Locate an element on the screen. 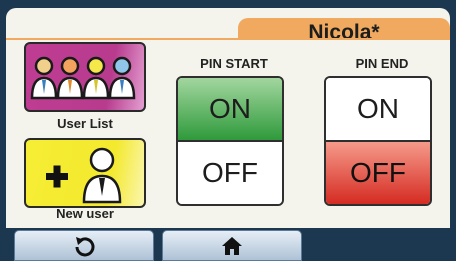 Image resolution: width=456 pixels, height=261 pixels. home-button is located at coordinates (232, 245).